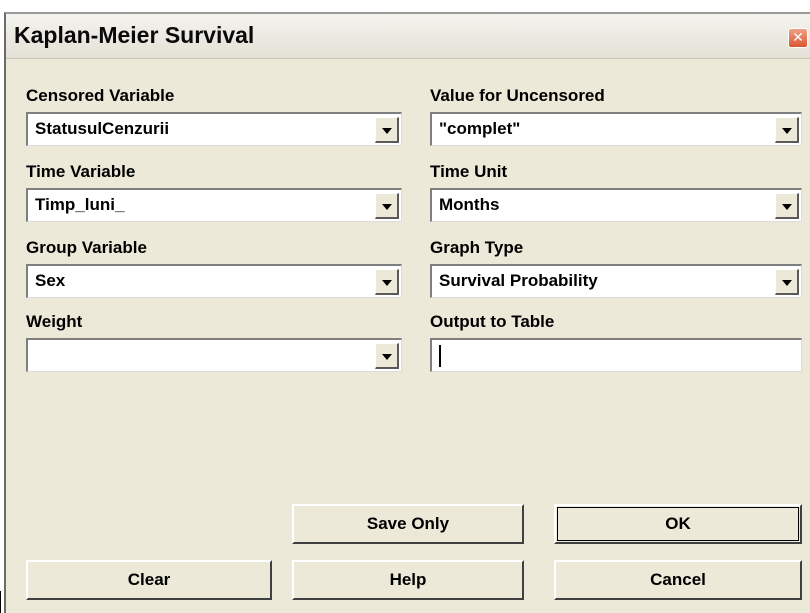 This screenshot has width=810, height=613. Describe the element at coordinates (100, 95) in the screenshot. I see `censored-variable-label: Censored Variable` at that location.